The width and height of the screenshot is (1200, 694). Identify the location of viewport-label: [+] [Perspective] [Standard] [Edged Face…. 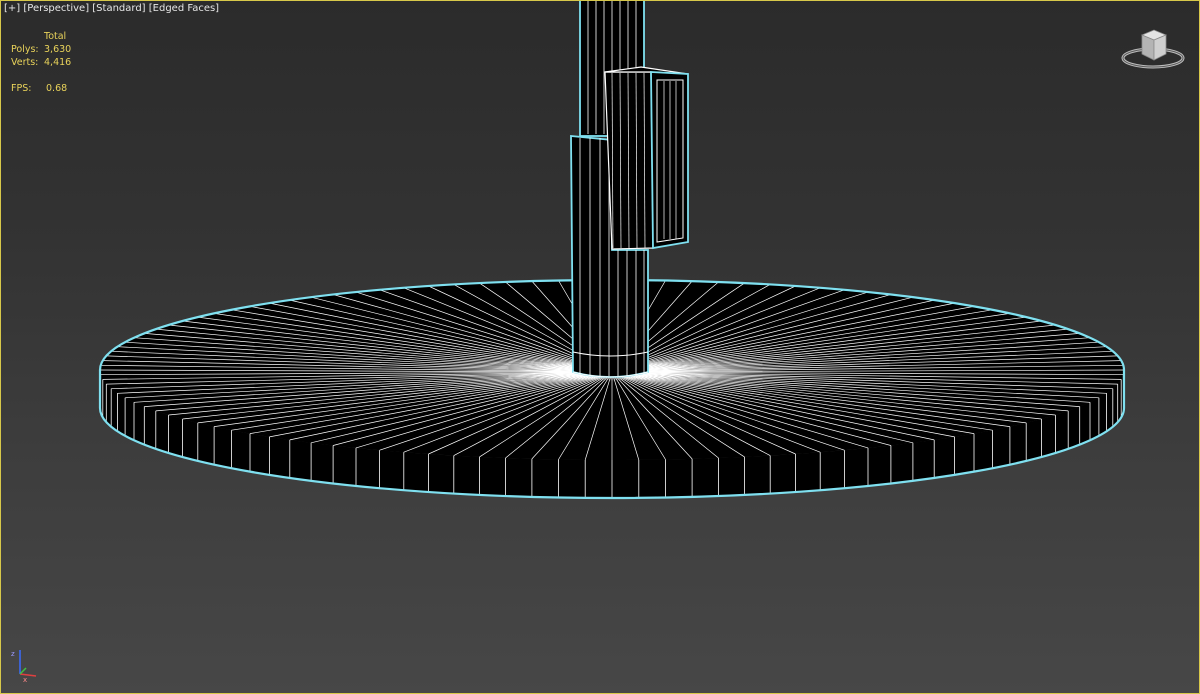
(111, 9).